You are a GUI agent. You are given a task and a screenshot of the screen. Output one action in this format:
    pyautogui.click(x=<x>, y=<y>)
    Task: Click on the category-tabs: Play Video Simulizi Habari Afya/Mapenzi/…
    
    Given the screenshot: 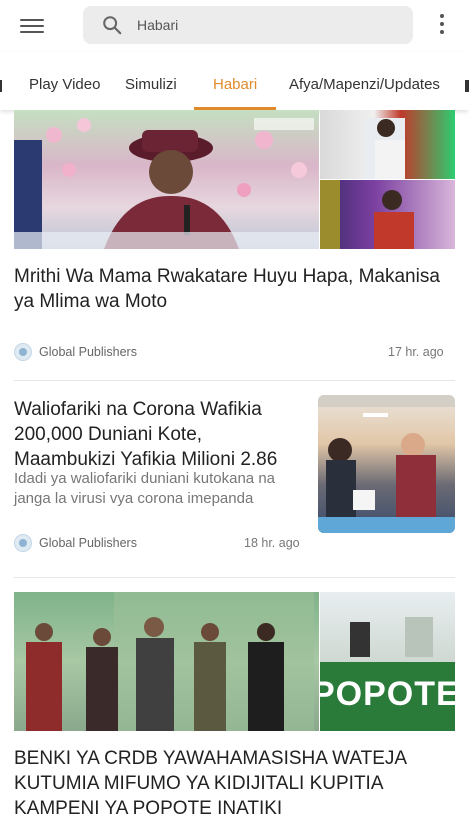 What is the action you would take?
    pyautogui.click(x=234, y=81)
    